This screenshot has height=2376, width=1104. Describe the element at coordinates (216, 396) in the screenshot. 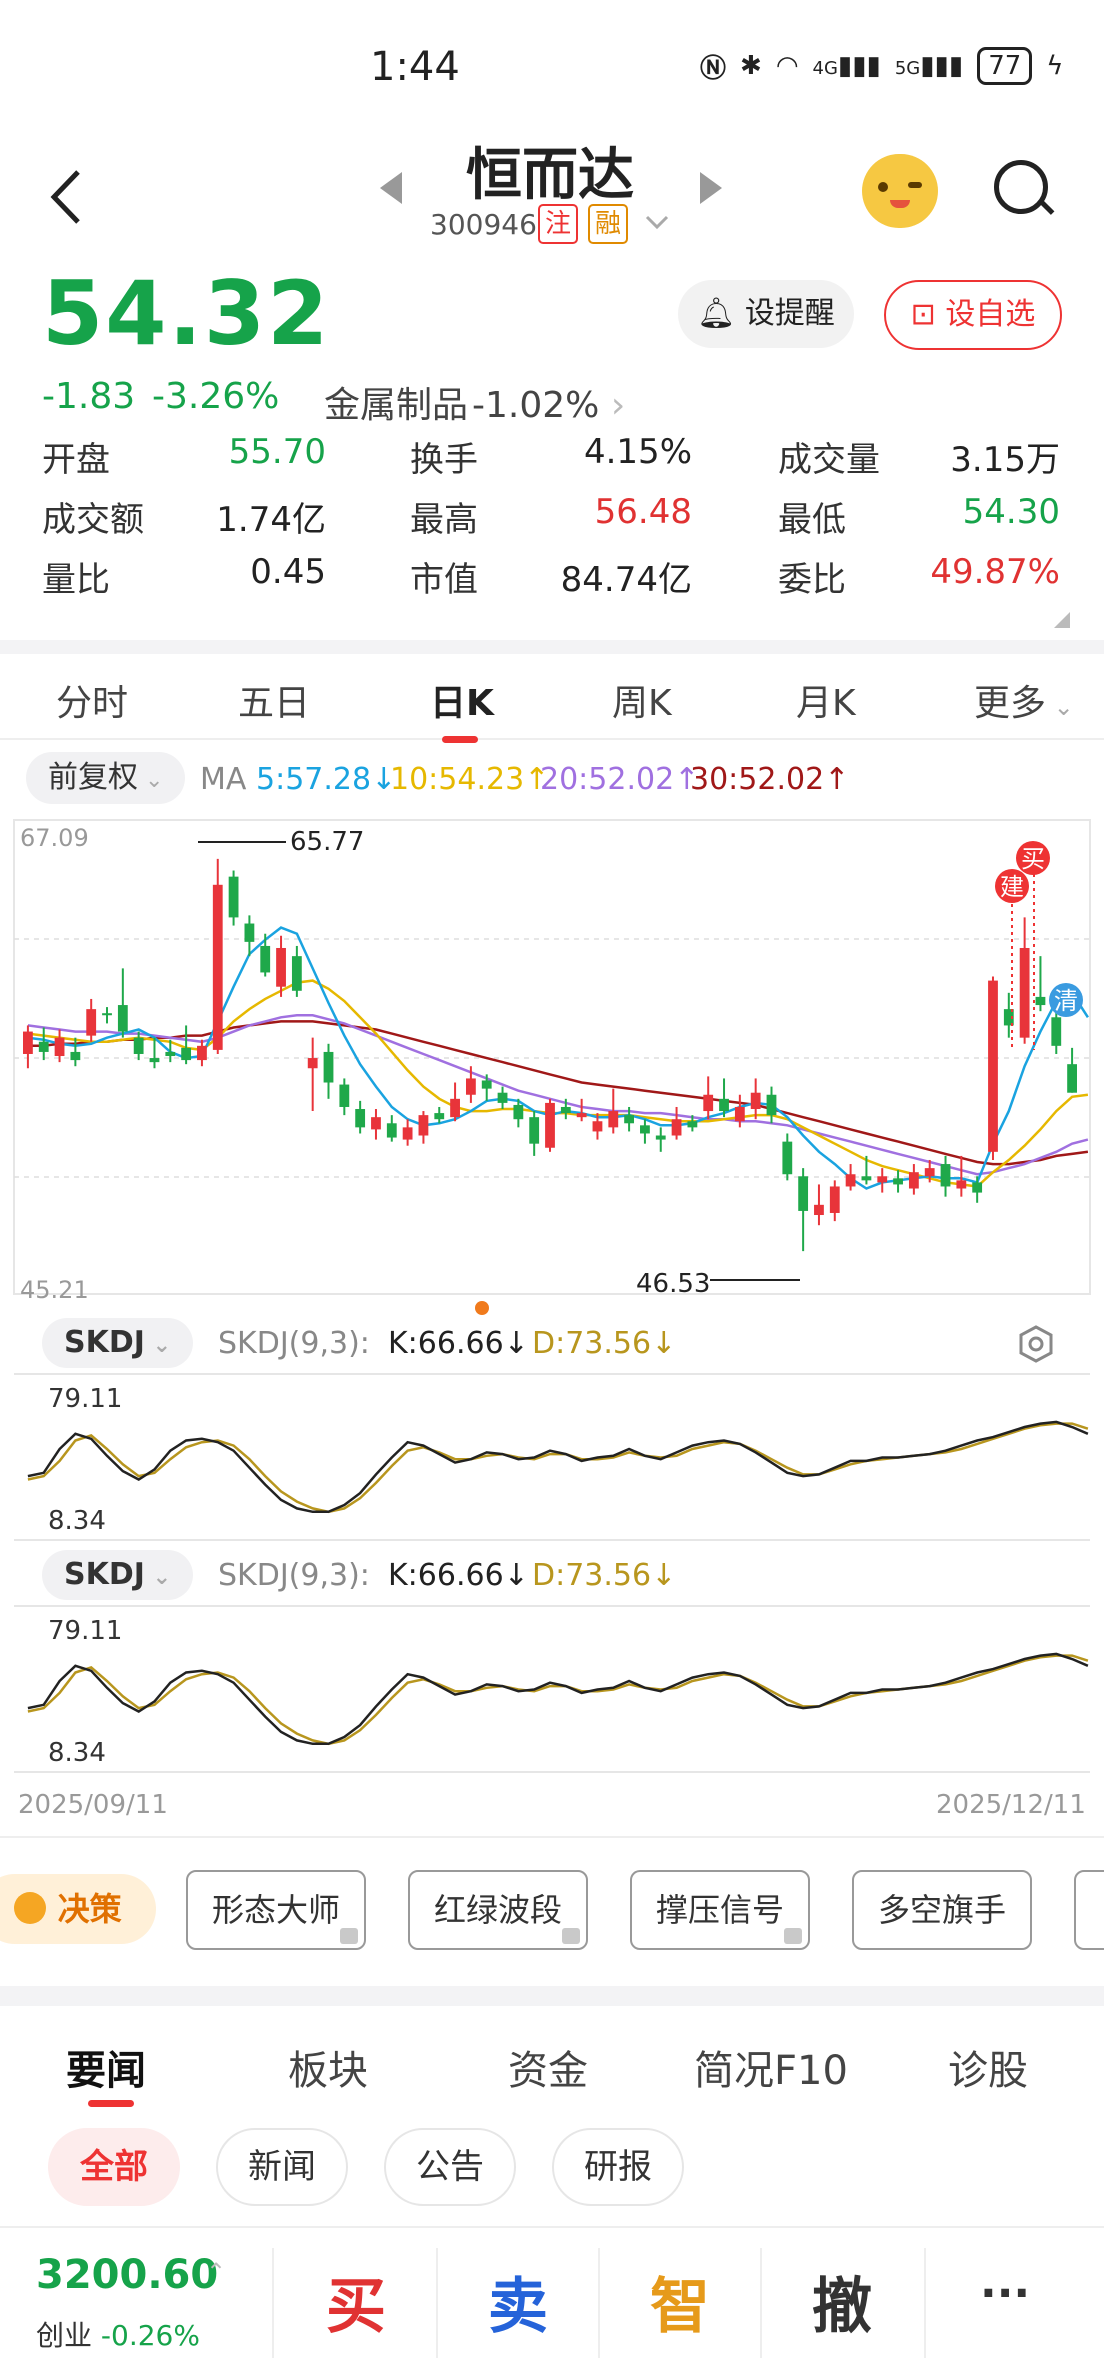

I see `price-change-pct: -3.26%` at that location.